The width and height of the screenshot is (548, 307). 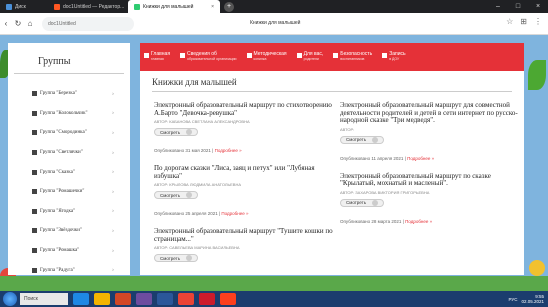 I want to click on tab-label: Диск, so click(x=20, y=6).